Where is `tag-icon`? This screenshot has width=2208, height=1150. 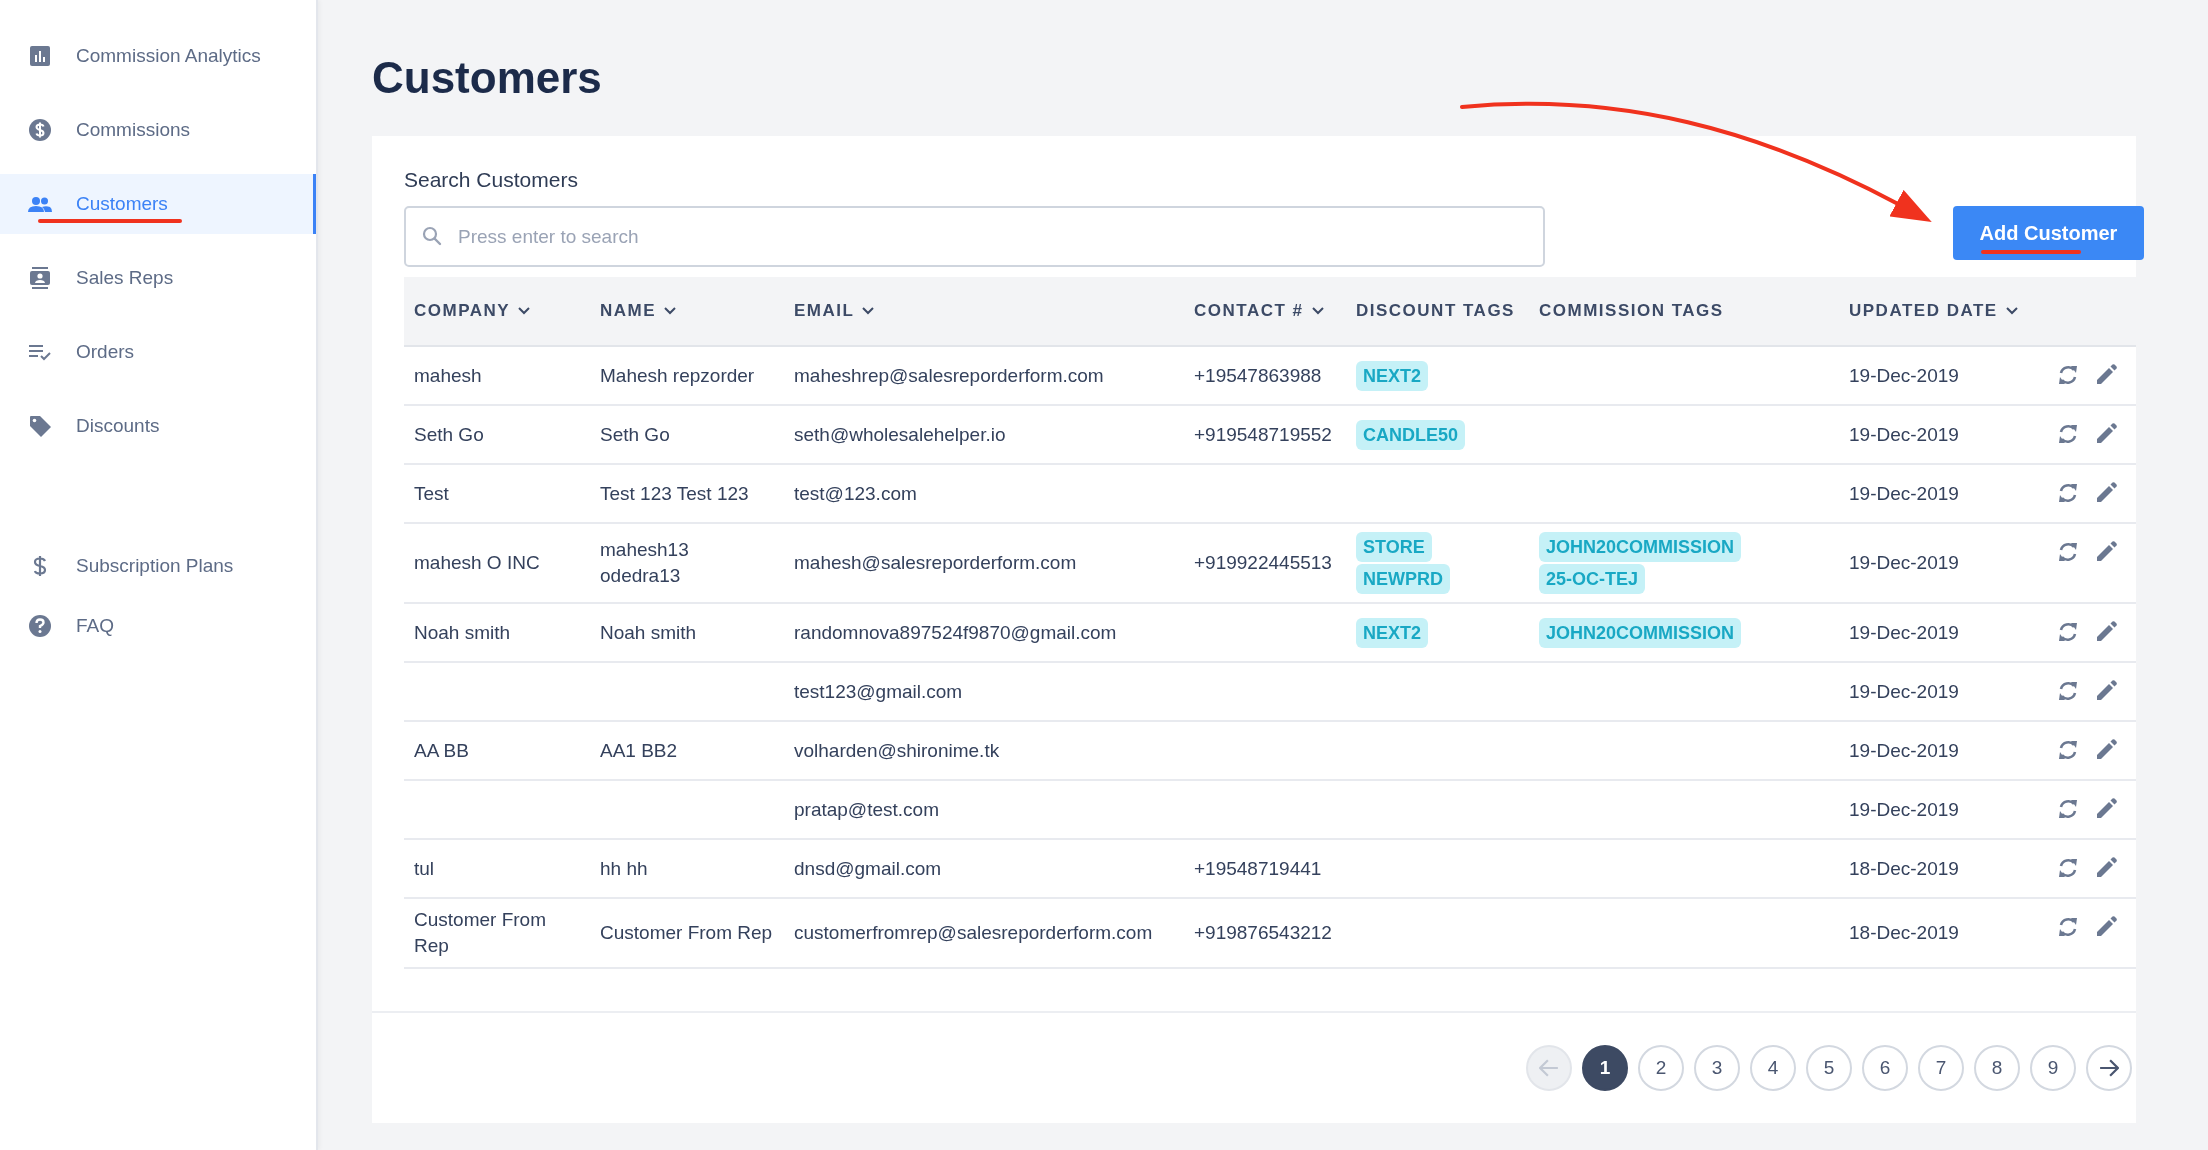
tag-icon is located at coordinates (40, 426).